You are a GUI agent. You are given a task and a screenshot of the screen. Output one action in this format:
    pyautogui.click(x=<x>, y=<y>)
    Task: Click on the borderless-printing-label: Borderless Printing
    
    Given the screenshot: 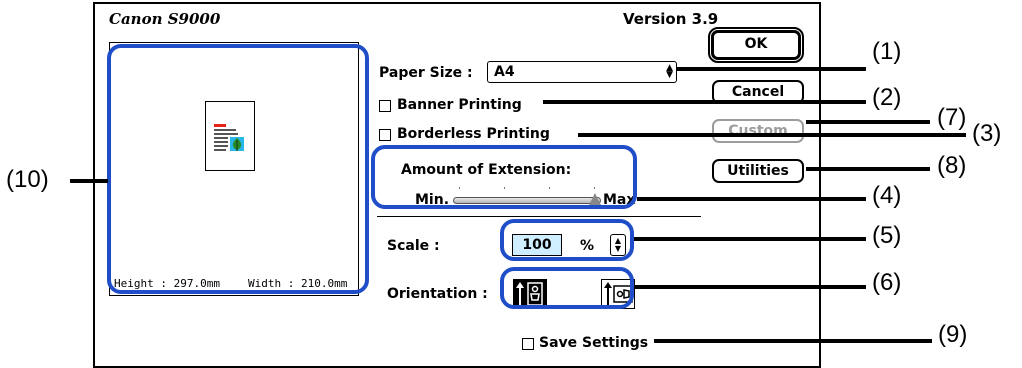 What is the action you would take?
    pyautogui.click(x=473, y=134)
    